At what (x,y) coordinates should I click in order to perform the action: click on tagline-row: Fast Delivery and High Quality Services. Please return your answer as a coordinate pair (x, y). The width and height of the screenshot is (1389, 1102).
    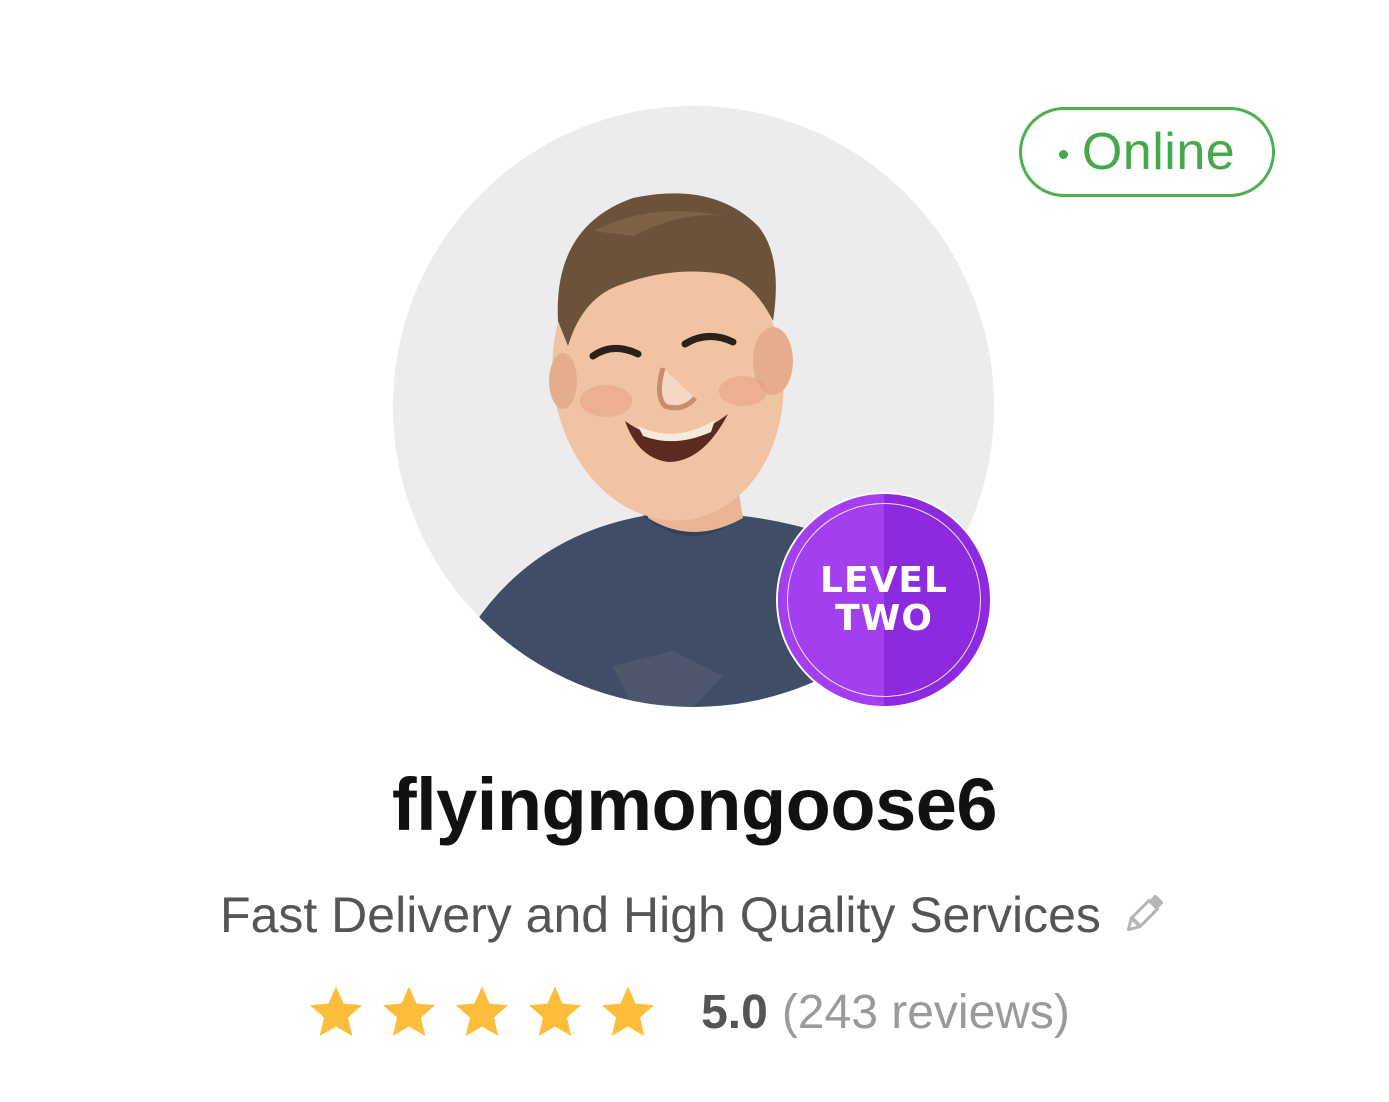
    Looking at the image, I should click on (694, 915).